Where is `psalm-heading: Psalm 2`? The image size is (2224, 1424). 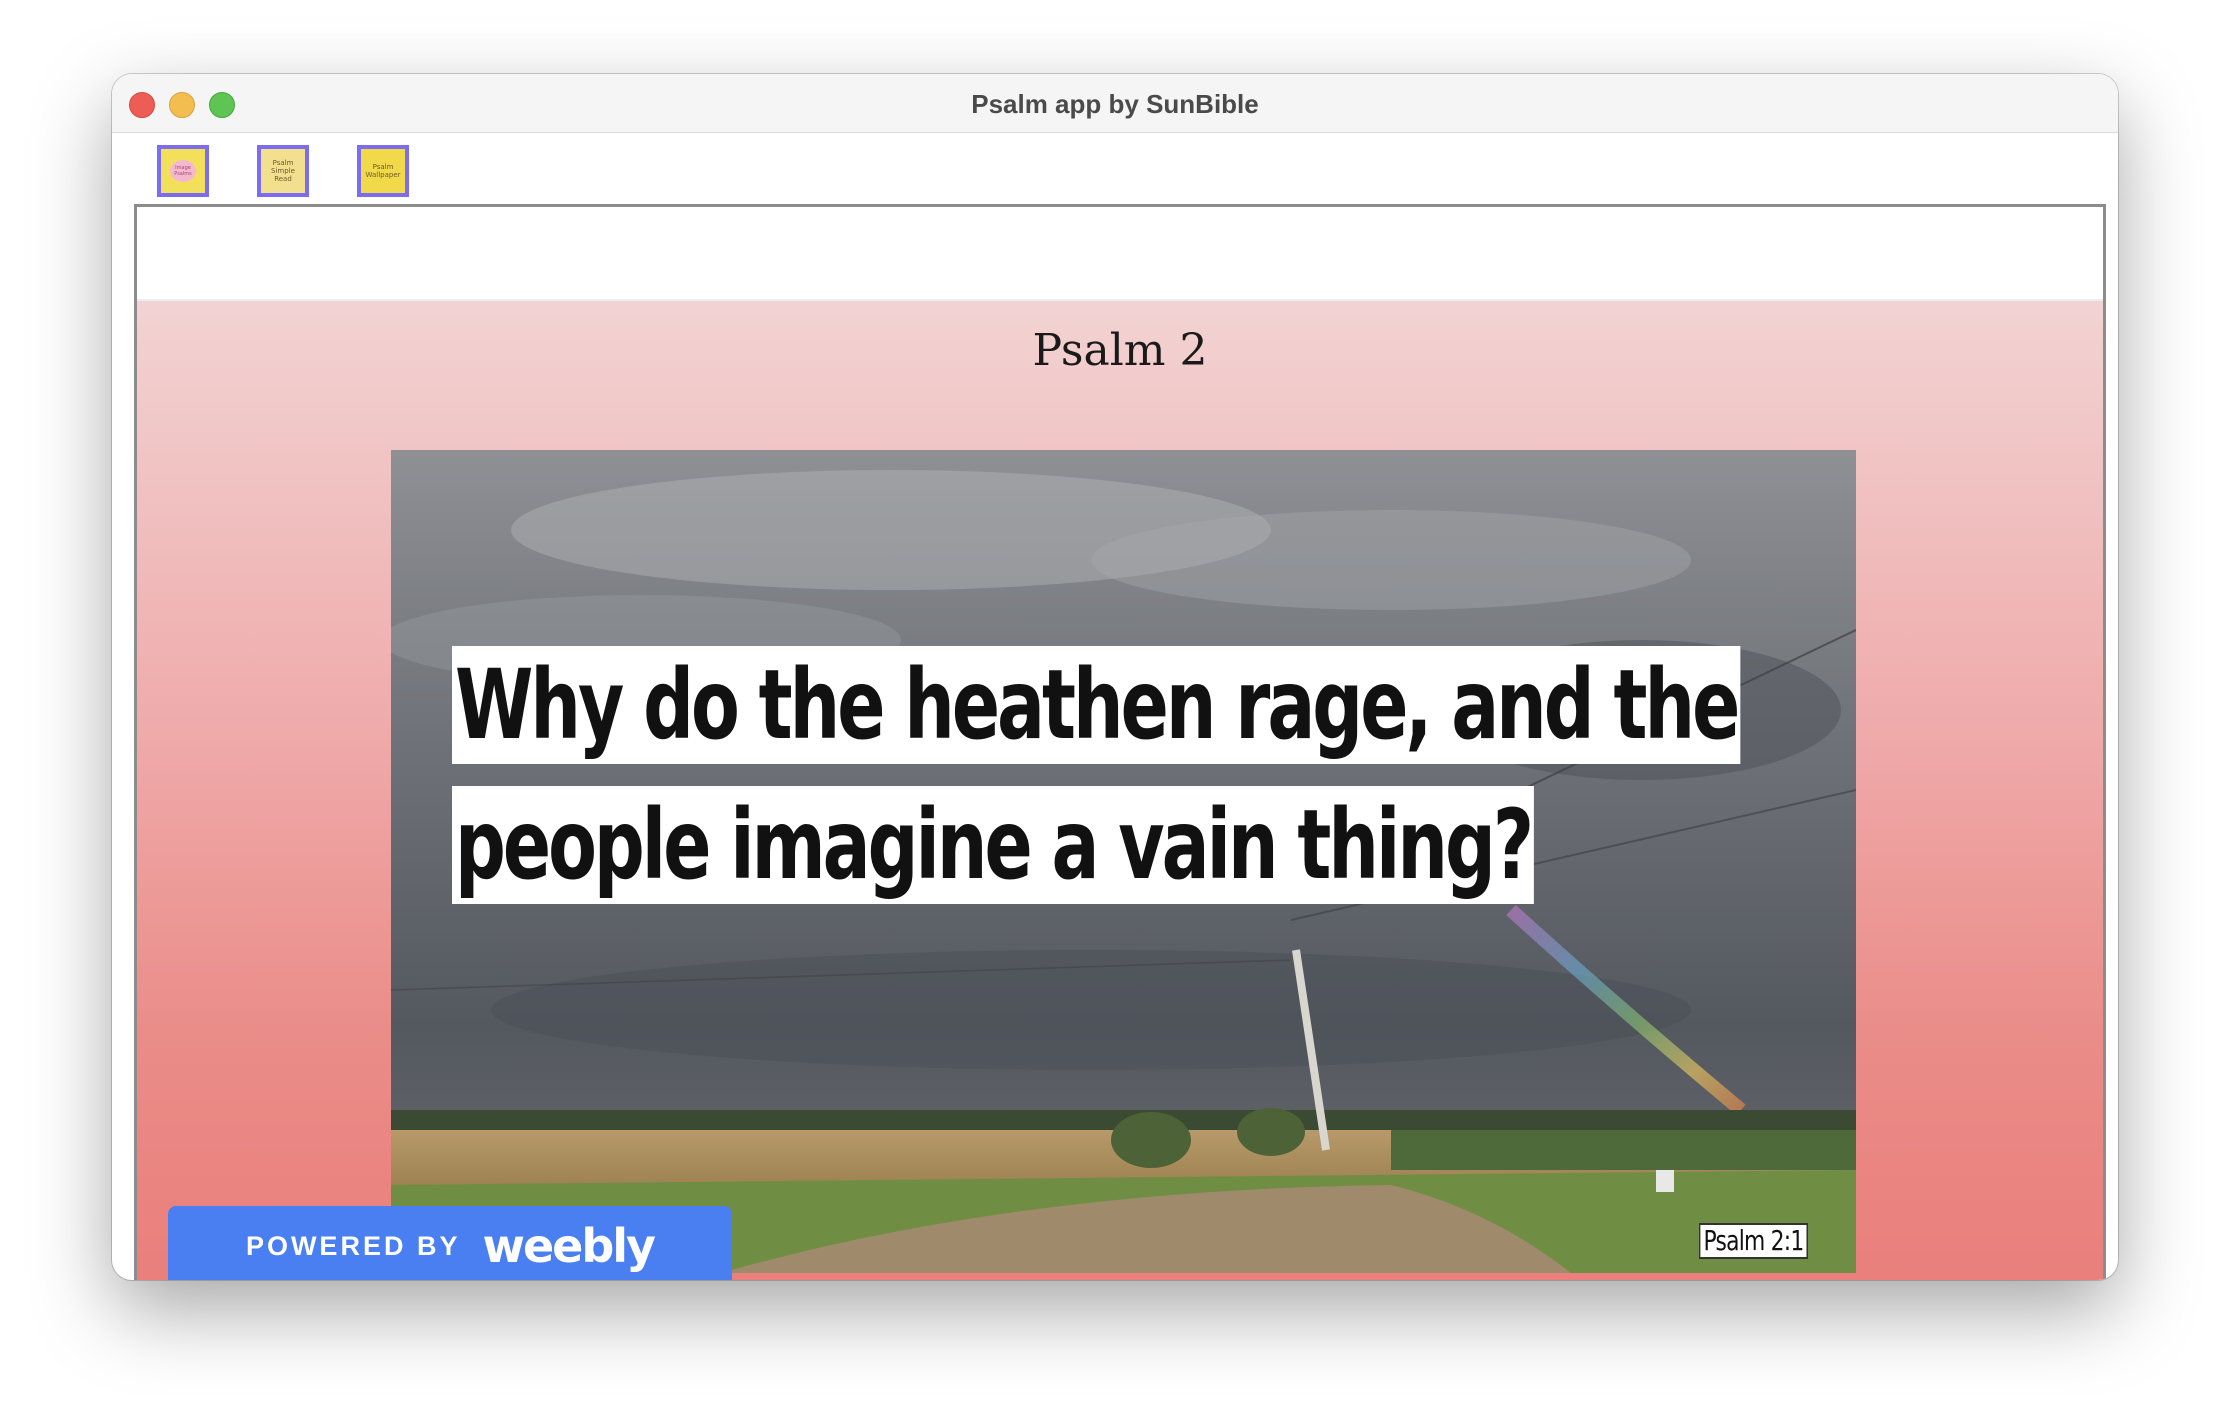 psalm-heading: Psalm 2 is located at coordinates (1120, 350).